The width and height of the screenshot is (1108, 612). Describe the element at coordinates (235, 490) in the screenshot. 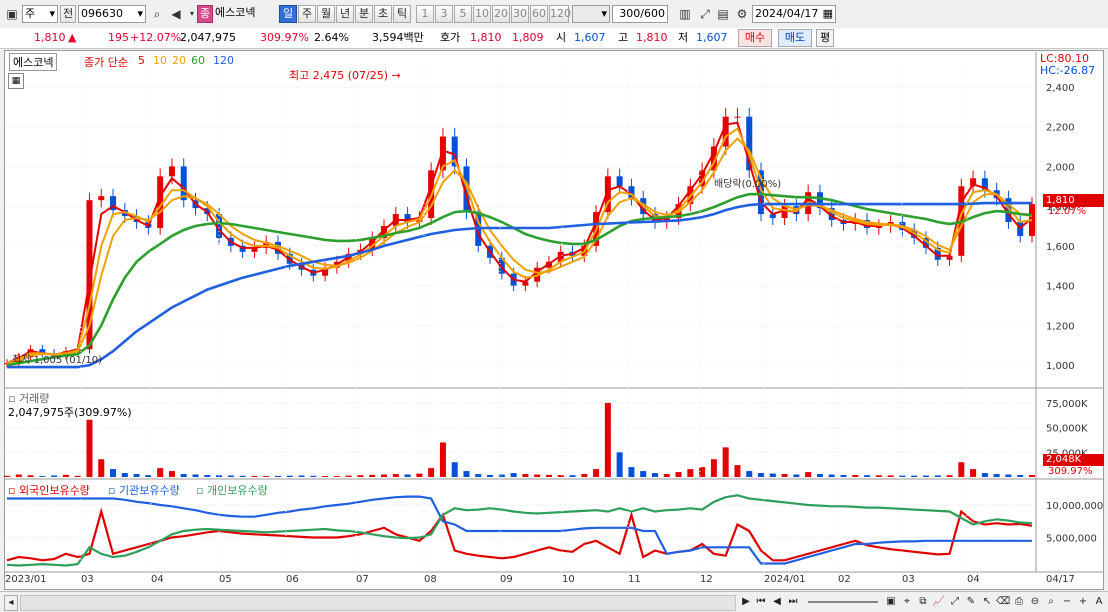

I see `holding-legend-label: 개인보유수량` at that location.